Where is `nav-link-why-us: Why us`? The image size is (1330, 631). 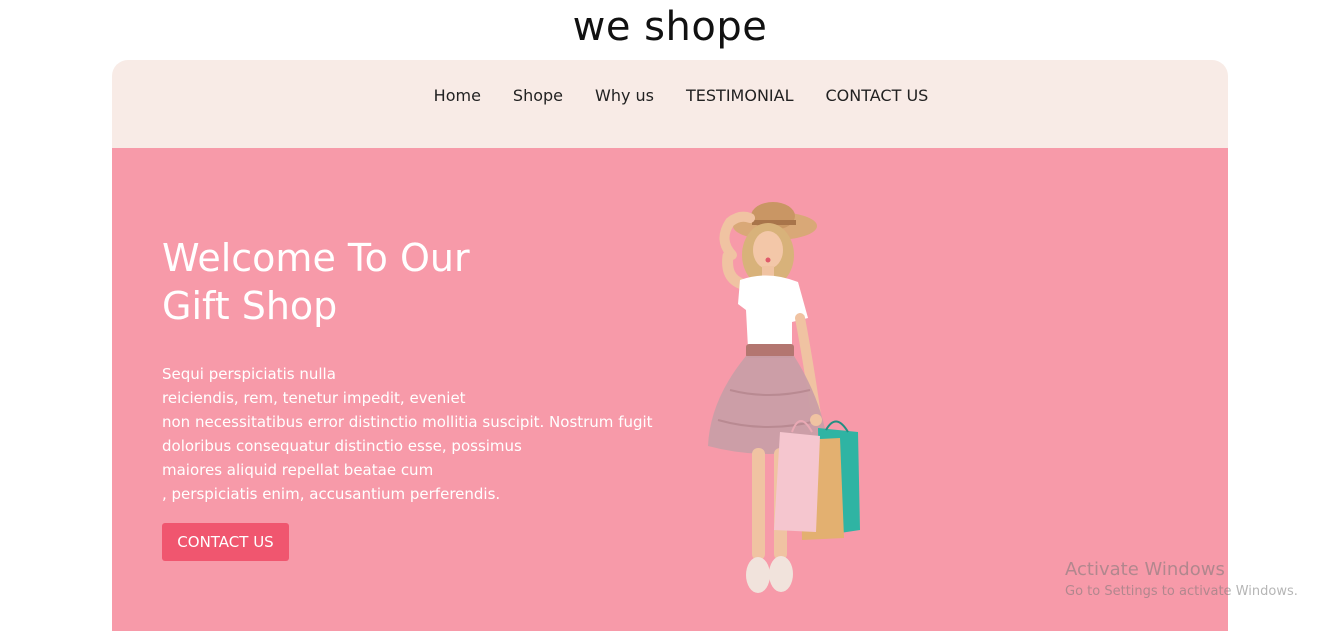 nav-link-why-us: Why us is located at coordinates (624, 96).